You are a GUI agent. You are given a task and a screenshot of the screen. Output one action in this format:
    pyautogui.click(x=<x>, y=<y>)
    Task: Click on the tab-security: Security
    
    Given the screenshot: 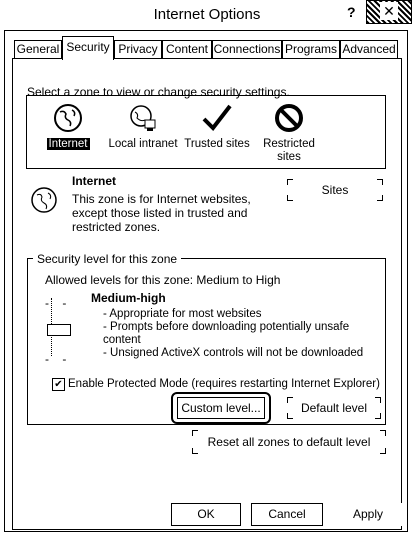 What is the action you would take?
    pyautogui.click(x=88, y=48)
    